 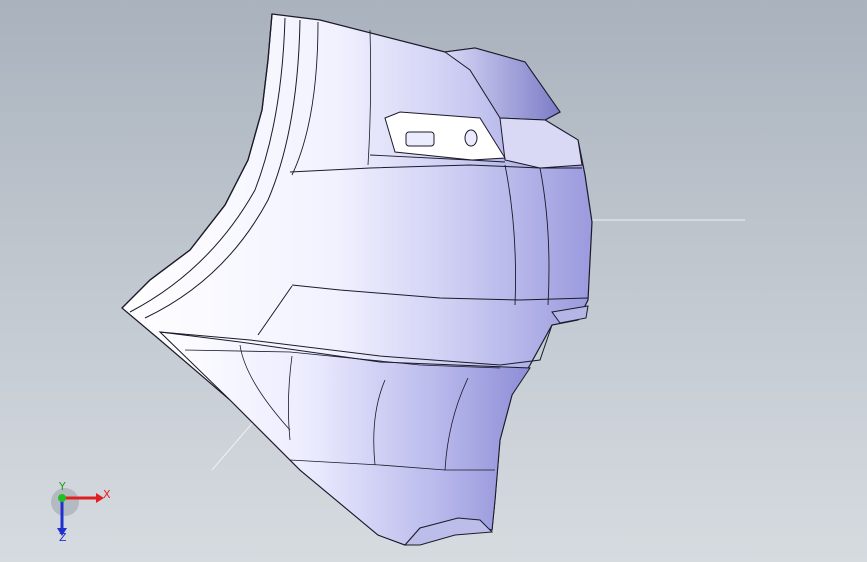 I want to click on pocket-slot, so click(x=420, y=139).